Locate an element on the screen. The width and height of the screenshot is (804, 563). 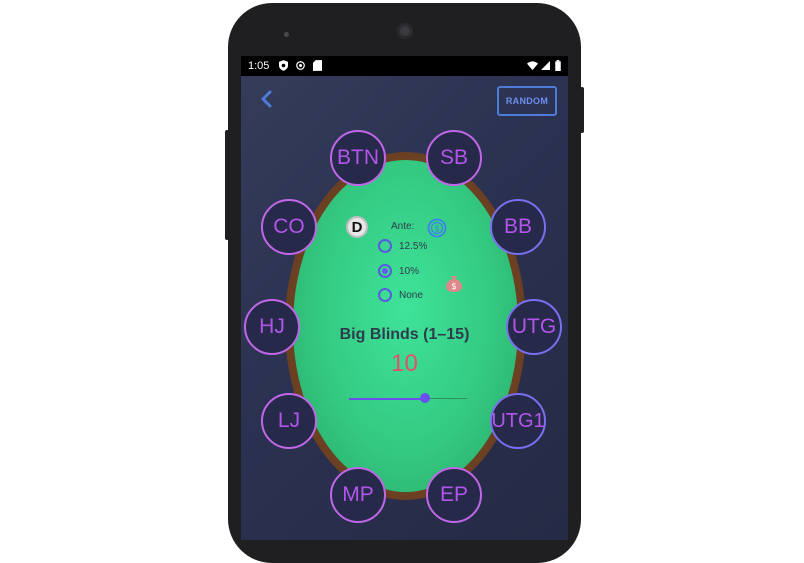
ante-label: Ante: is located at coordinates (403, 226).